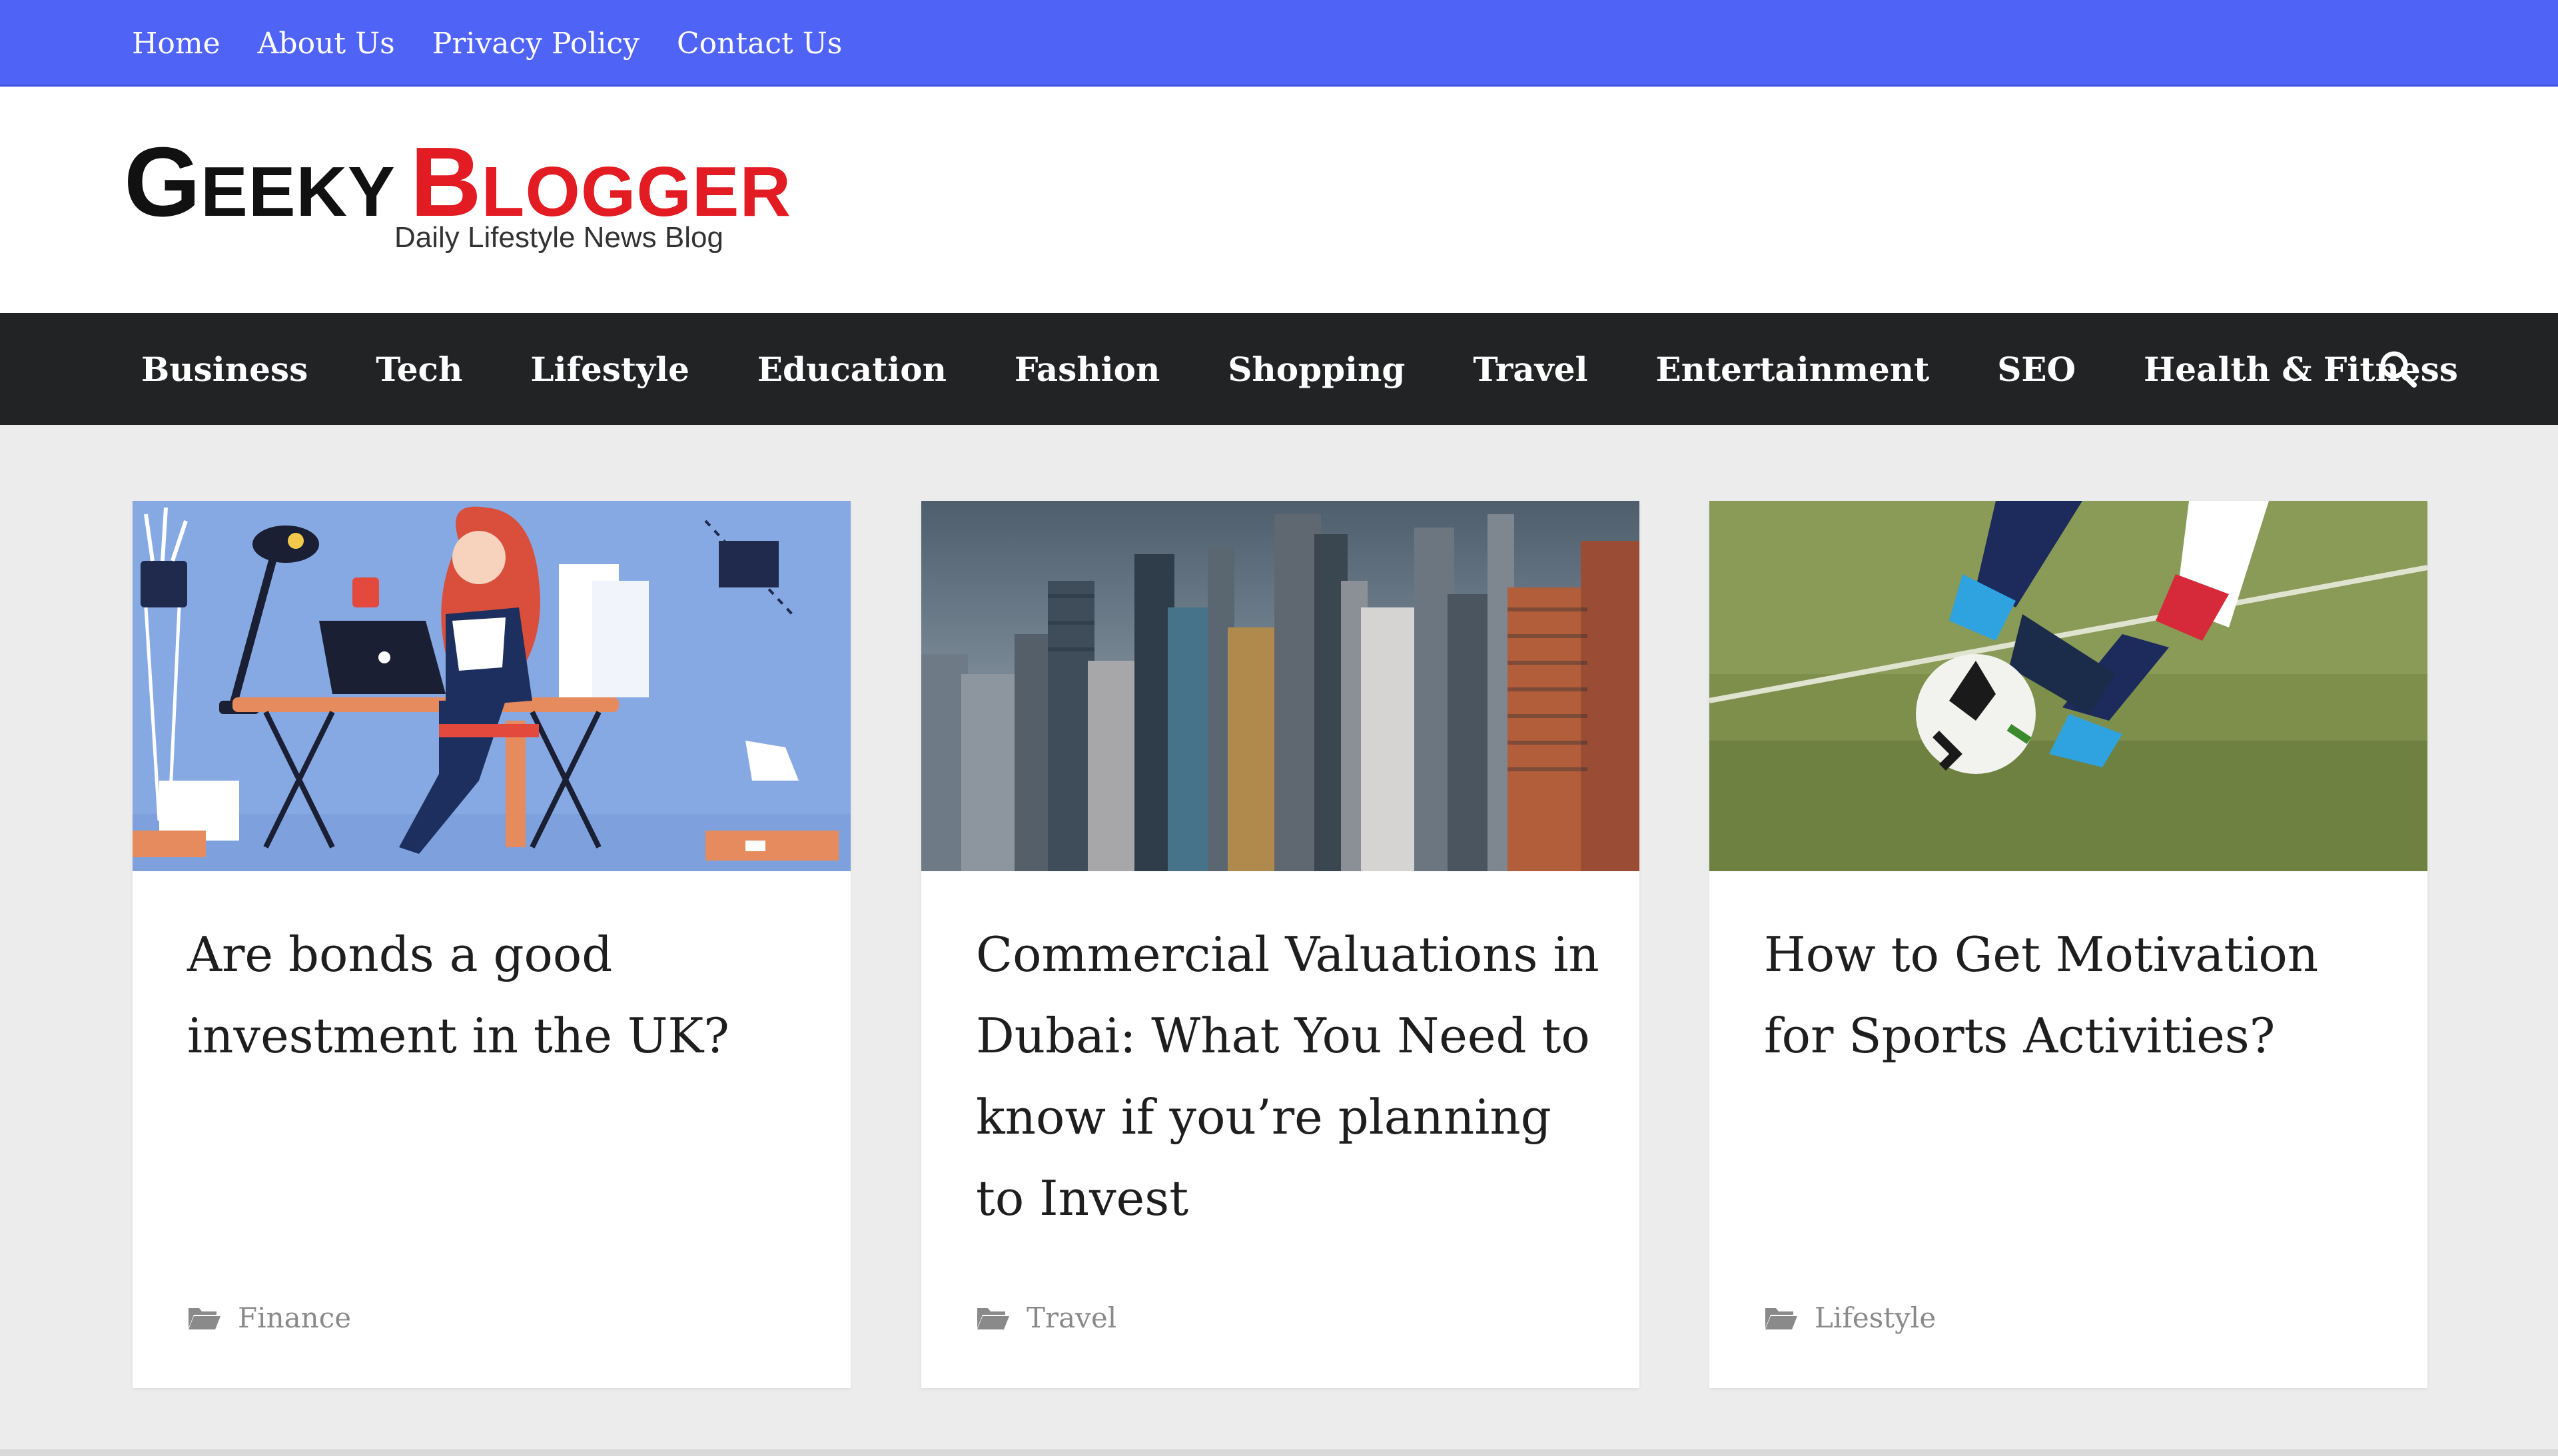 The image size is (2558, 1456). Describe the element at coordinates (2036, 369) in the screenshot. I see `nav-seo: SEO` at that location.